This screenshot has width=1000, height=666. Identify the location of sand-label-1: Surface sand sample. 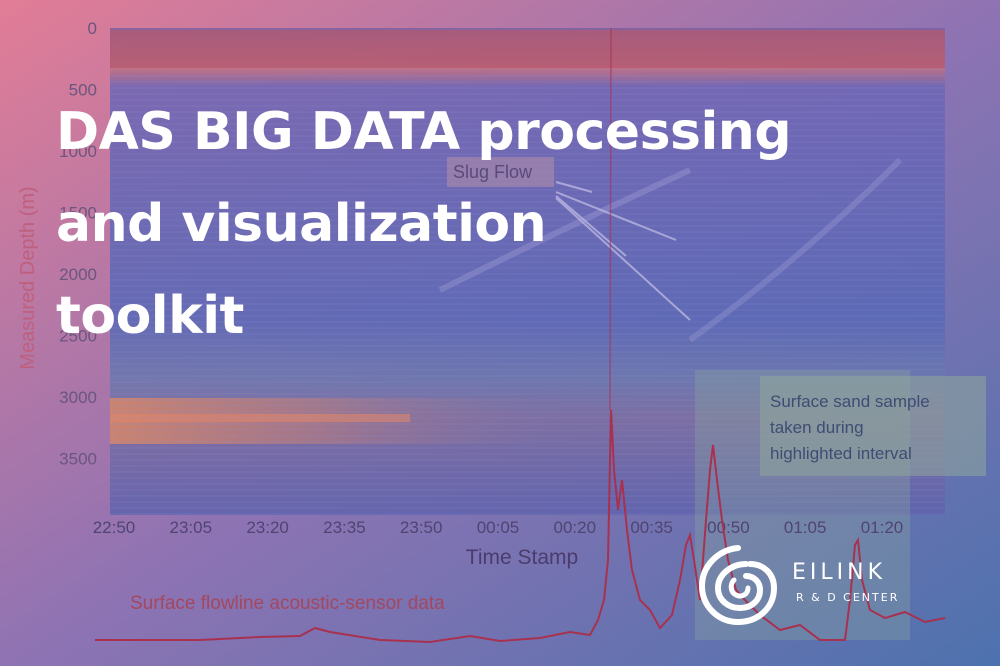
(850, 401).